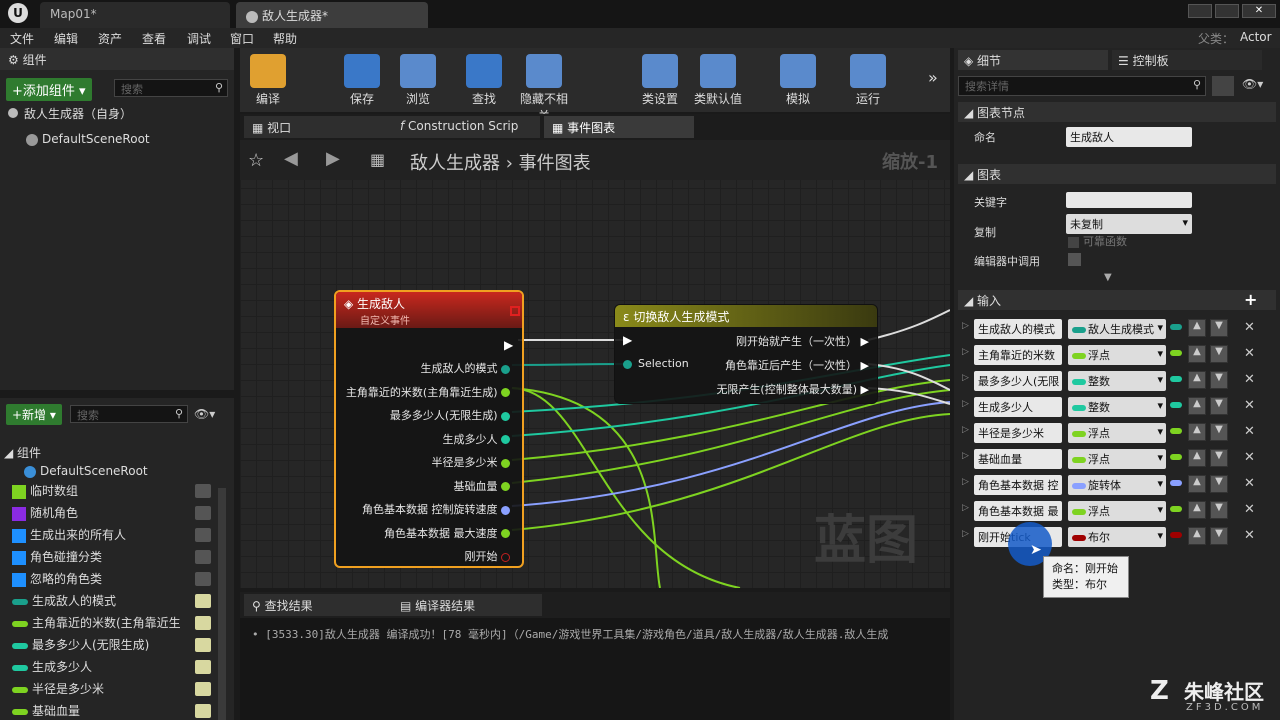  I want to click on tab-palette: ☰ 控制板, so click(1187, 60).